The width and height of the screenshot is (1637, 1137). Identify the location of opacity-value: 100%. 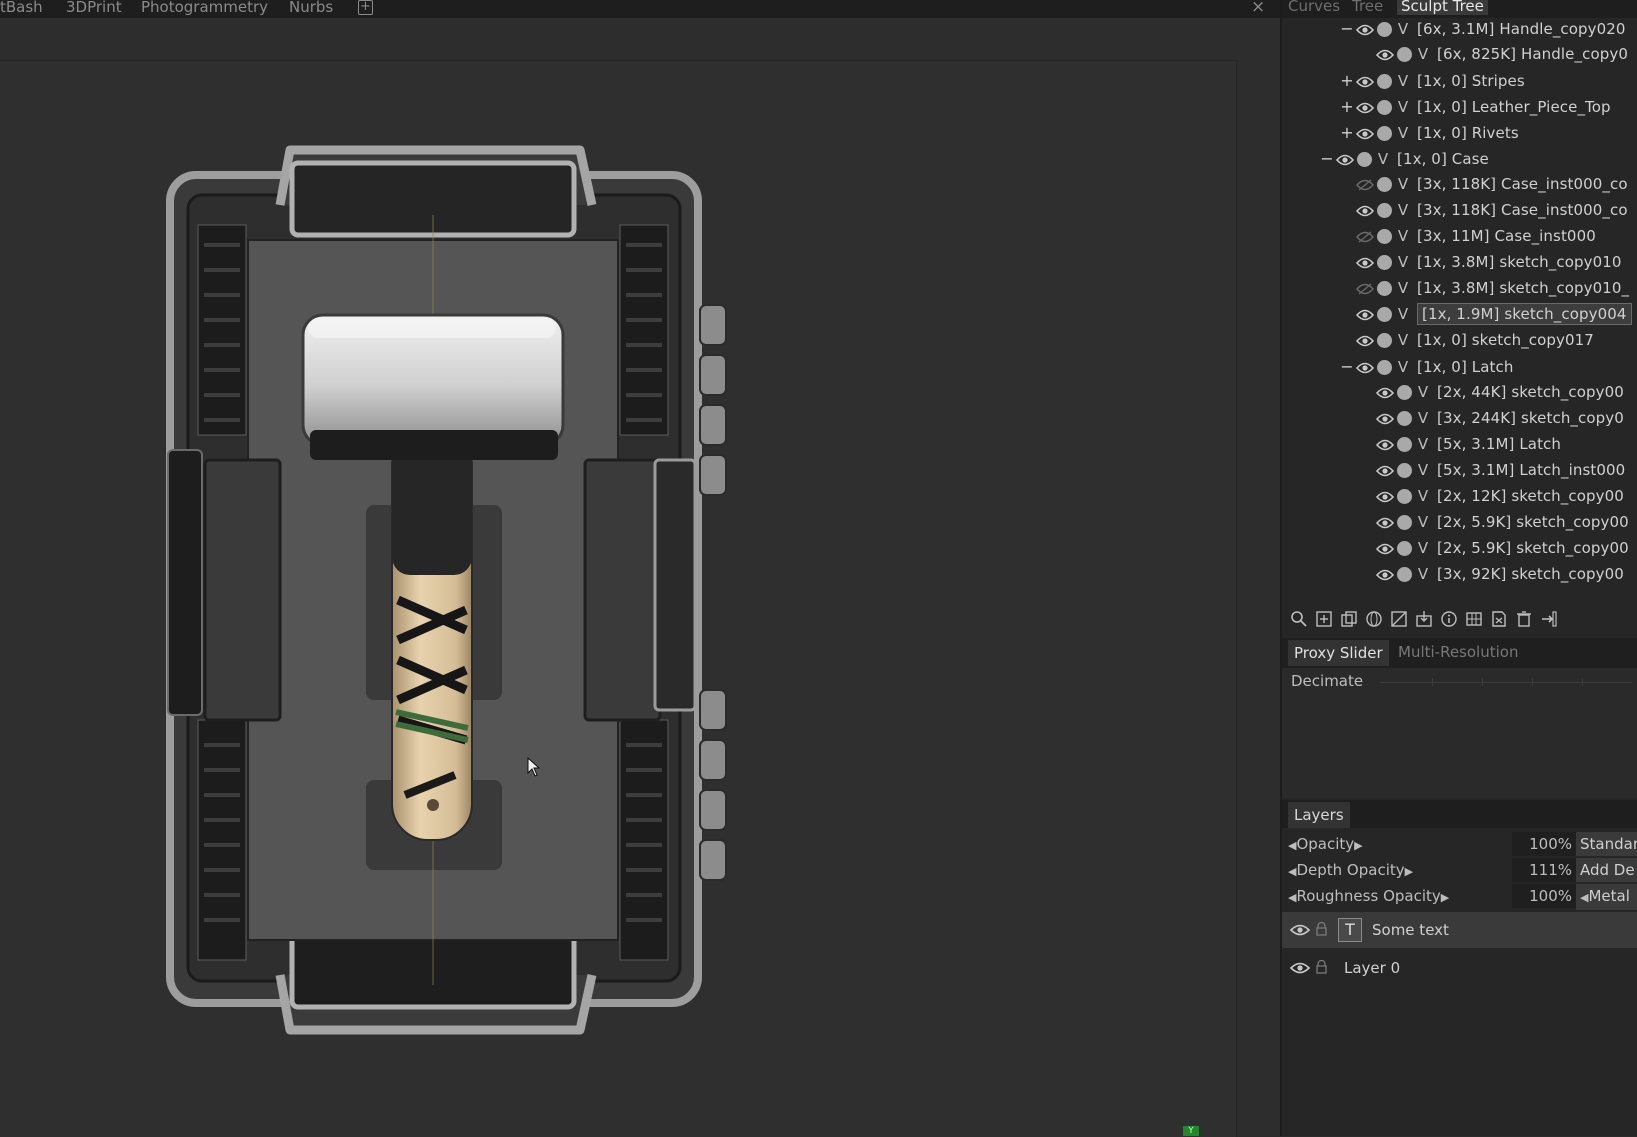
(1545, 844).